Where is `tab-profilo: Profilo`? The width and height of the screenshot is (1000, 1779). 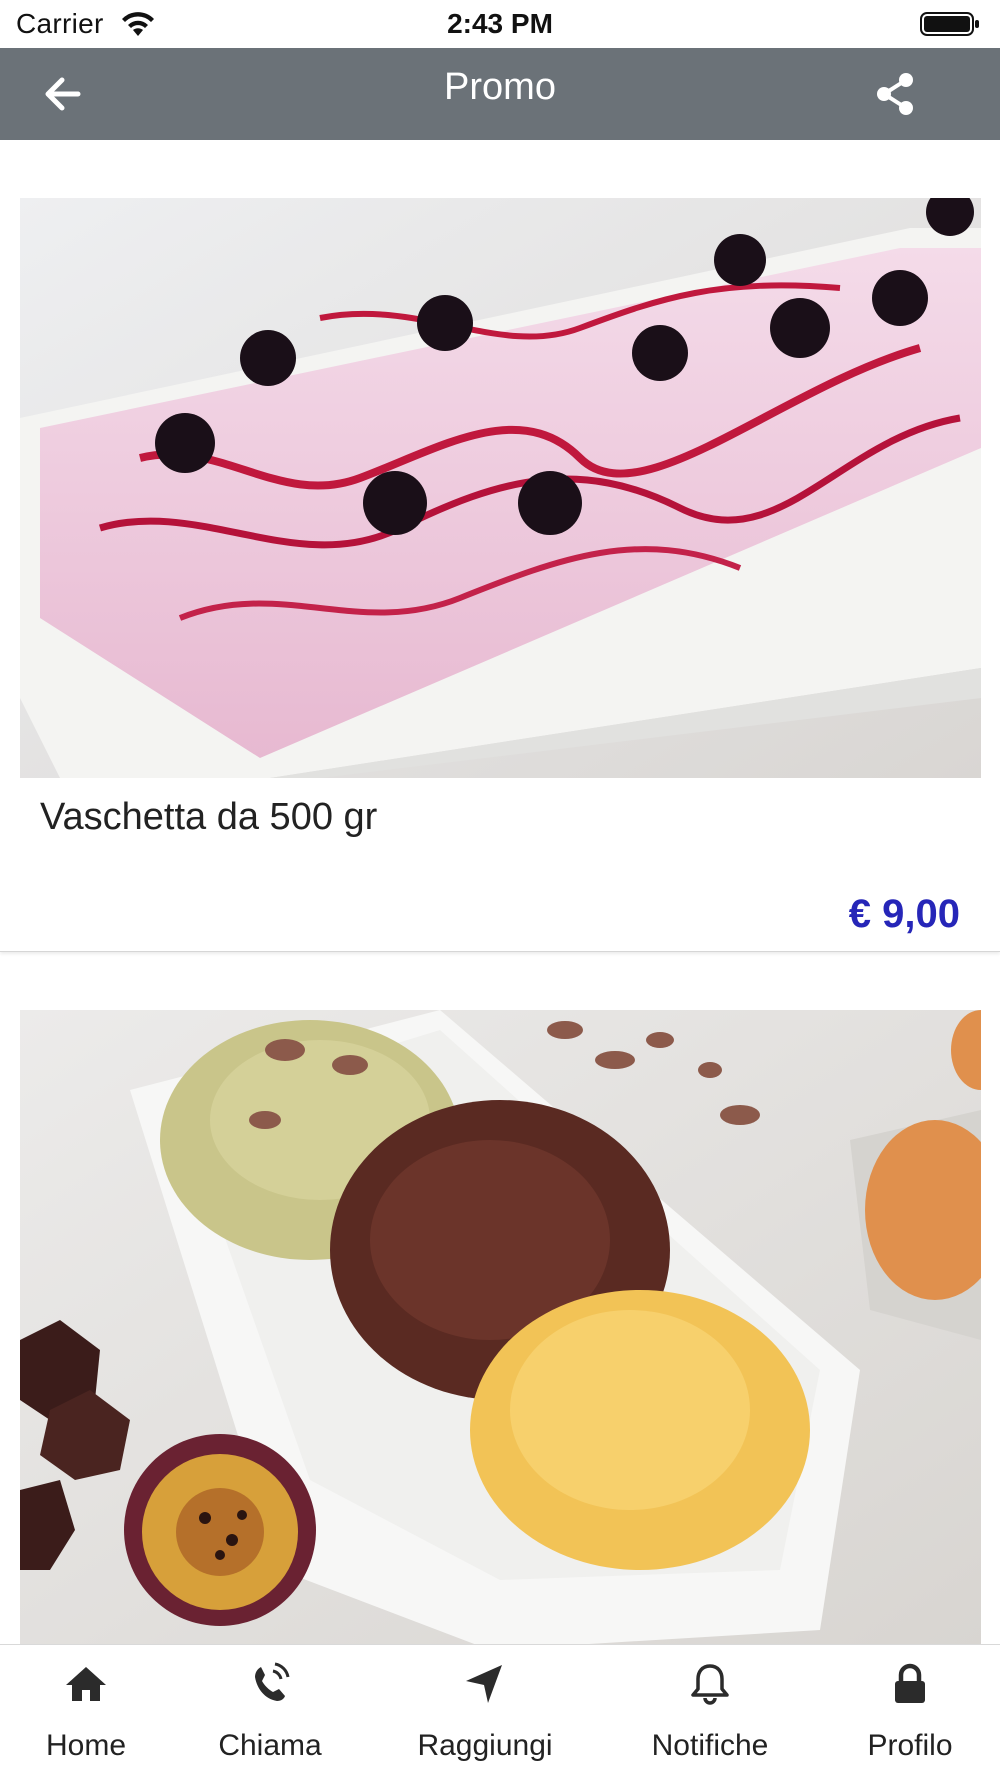 tab-profilo: Profilo is located at coordinates (910, 1712).